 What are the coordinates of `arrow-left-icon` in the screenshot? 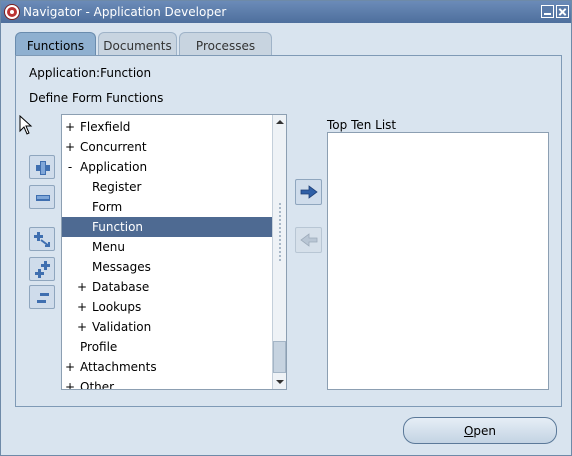 It's located at (309, 240).